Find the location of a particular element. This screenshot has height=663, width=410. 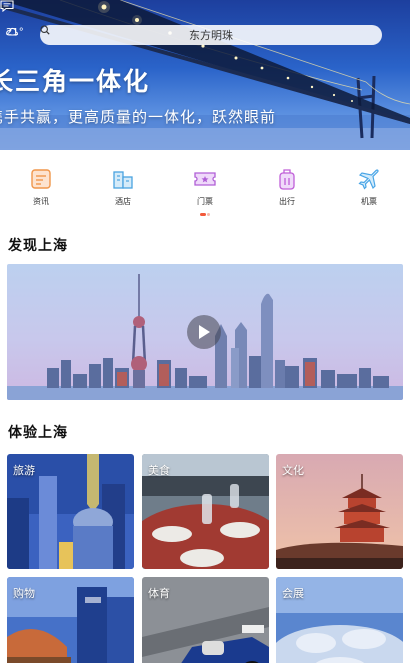

tile-label: 会展 is located at coordinates (293, 593).